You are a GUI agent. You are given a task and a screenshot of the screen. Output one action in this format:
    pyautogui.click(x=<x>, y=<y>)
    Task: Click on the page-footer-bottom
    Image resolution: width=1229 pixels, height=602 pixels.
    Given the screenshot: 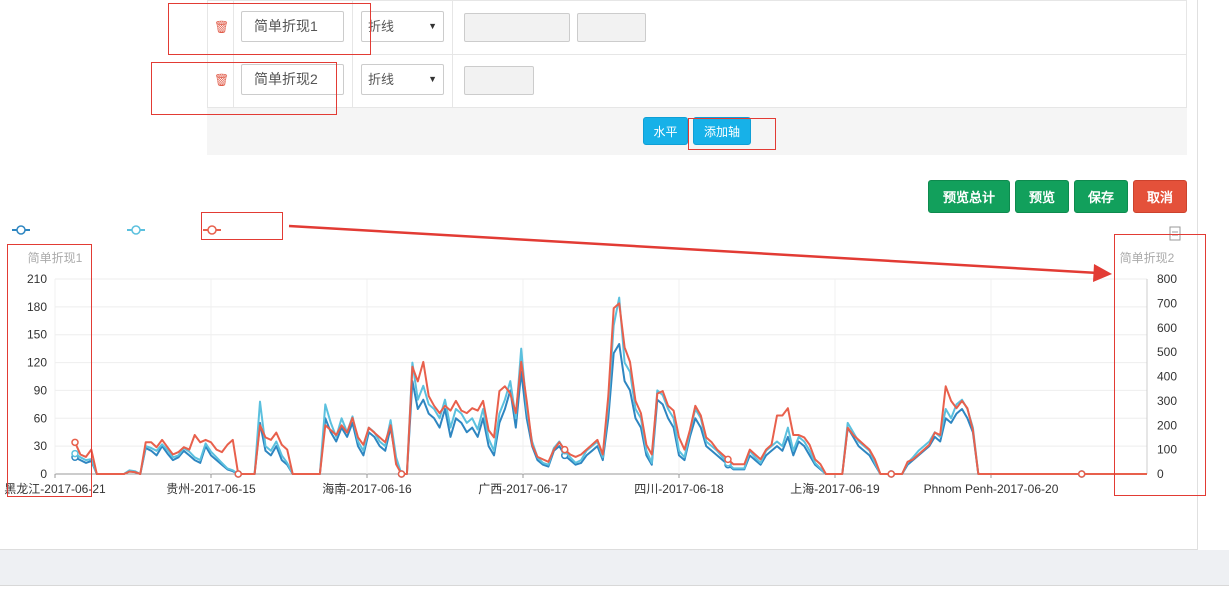 What is the action you would take?
    pyautogui.click(x=614, y=593)
    